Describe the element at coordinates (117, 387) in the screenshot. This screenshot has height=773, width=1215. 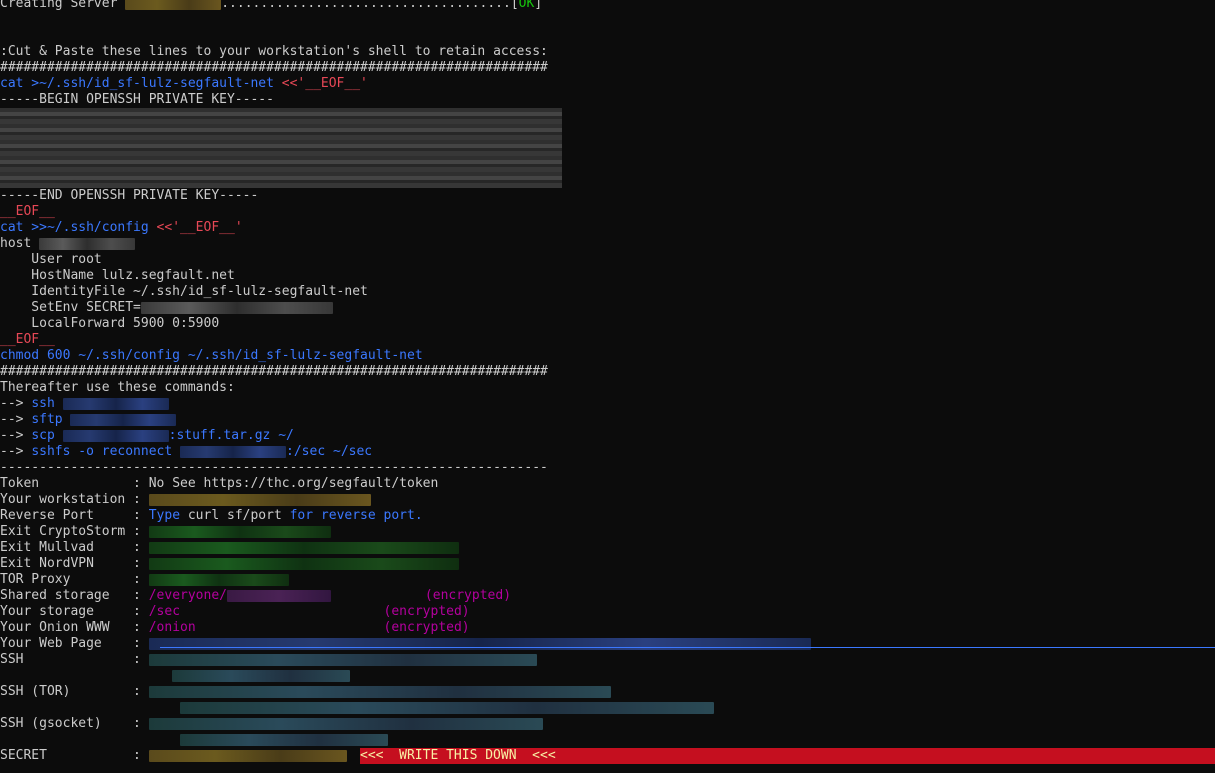
I see `commands-intro: Thereafter use these commands:` at that location.